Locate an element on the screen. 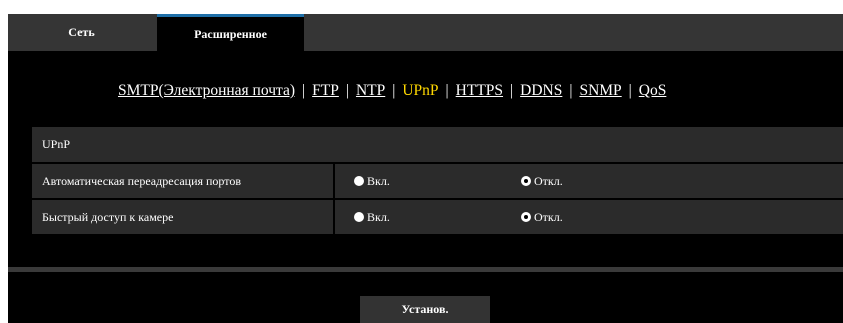 The image size is (843, 323). subnav-link-ddns: DDNS is located at coordinates (541, 90).